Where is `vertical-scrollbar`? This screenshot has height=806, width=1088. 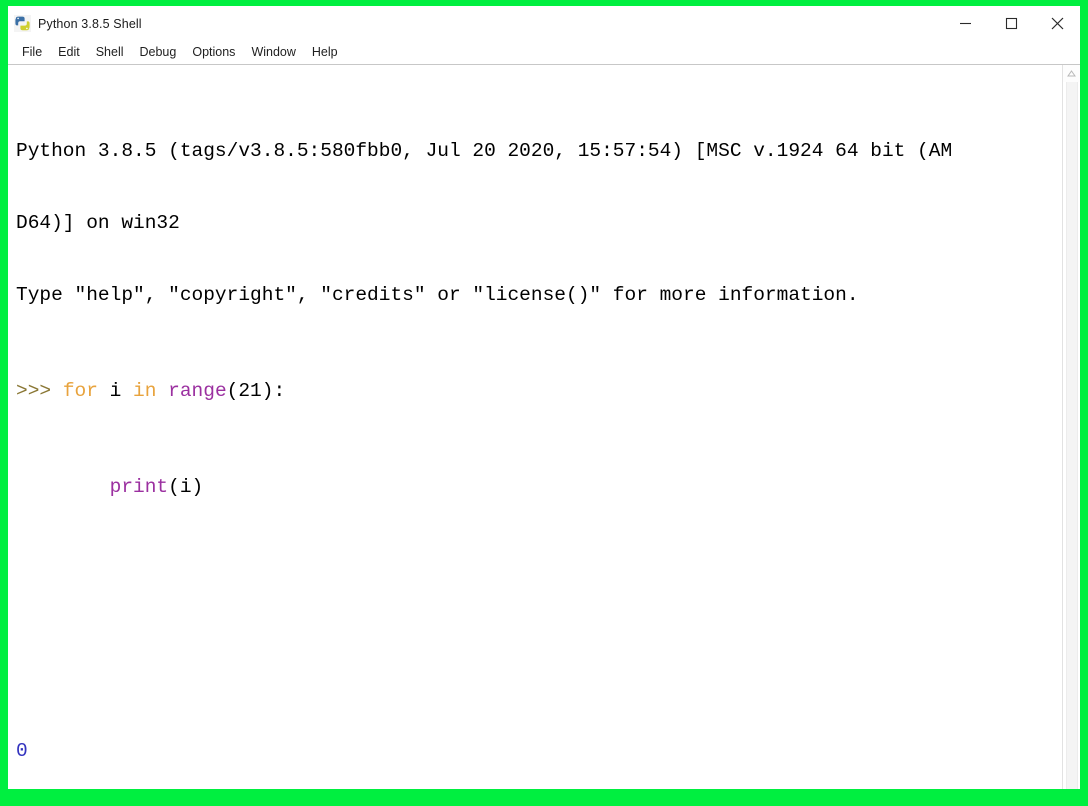 vertical-scrollbar is located at coordinates (1071, 427).